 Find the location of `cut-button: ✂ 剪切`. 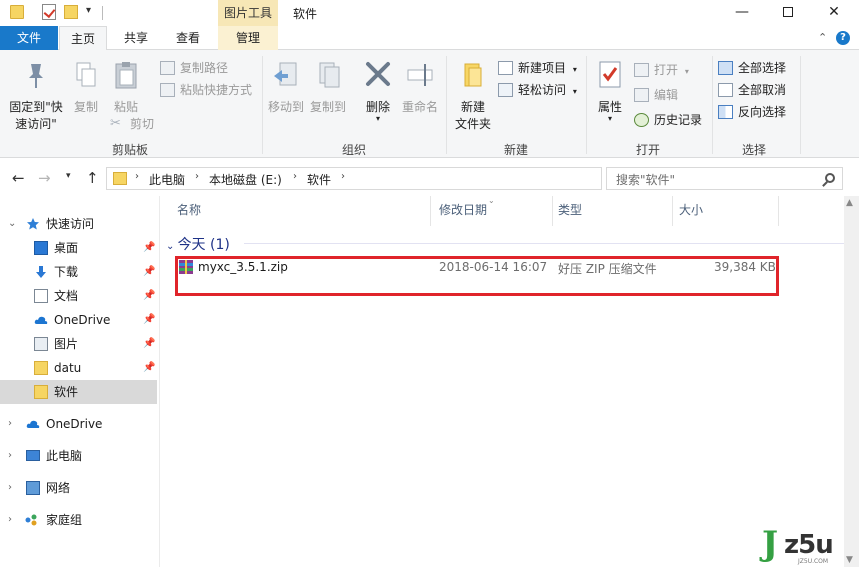

cut-button: ✂ 剪切 is located at coordinates (132, 124).